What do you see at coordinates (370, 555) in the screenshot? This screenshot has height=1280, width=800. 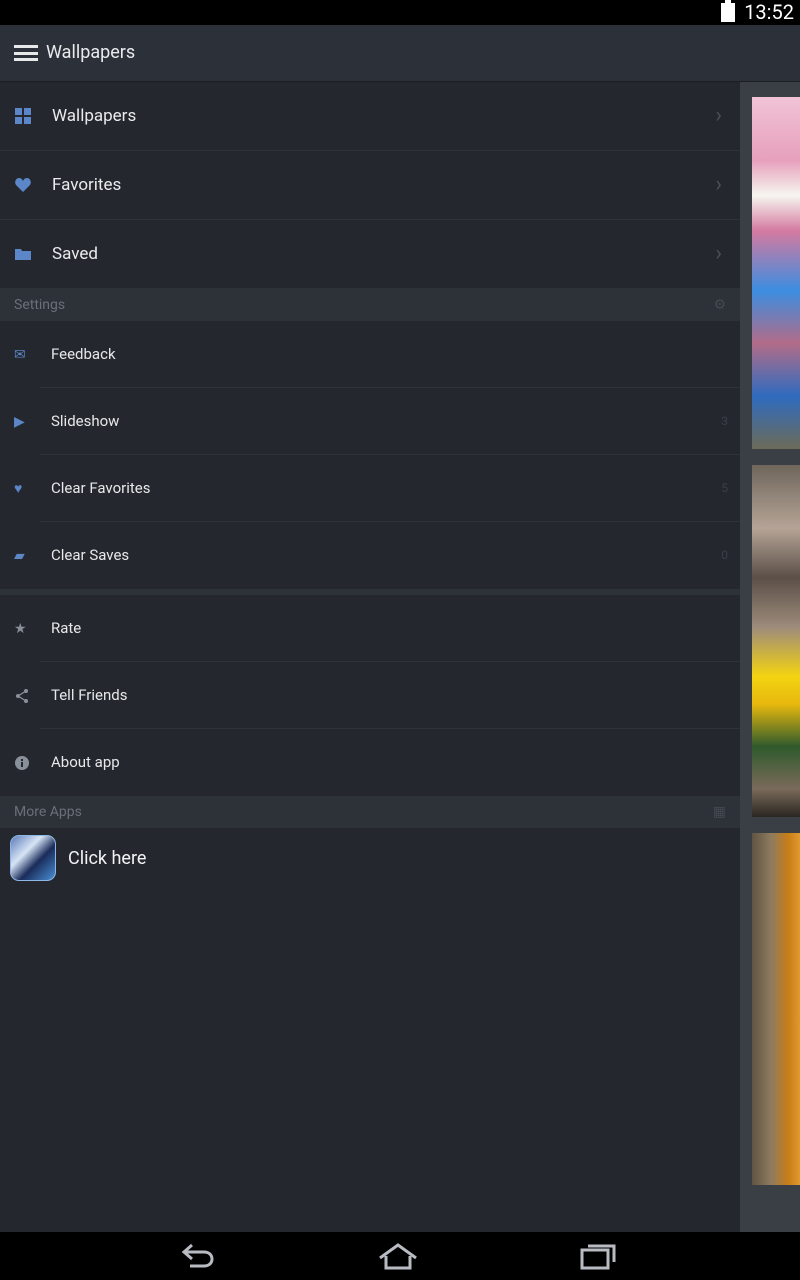 I see `settings-item-clear-saves: ▰ Clear Saves 0` at bounding box center [370, 555].